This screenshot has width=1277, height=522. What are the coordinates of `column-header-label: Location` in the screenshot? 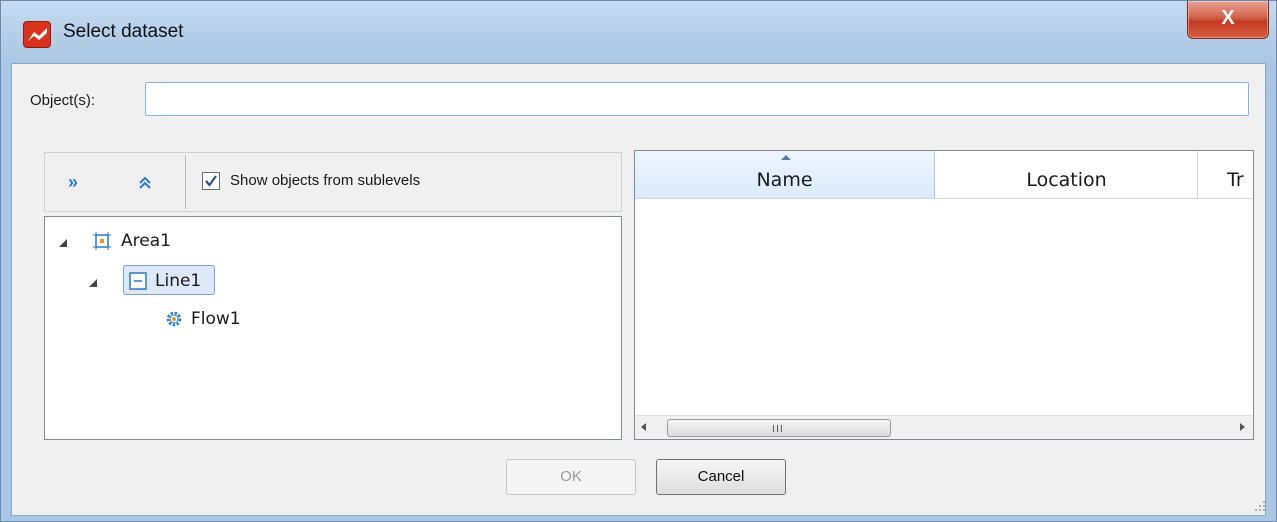 It's located at (1066, 180).